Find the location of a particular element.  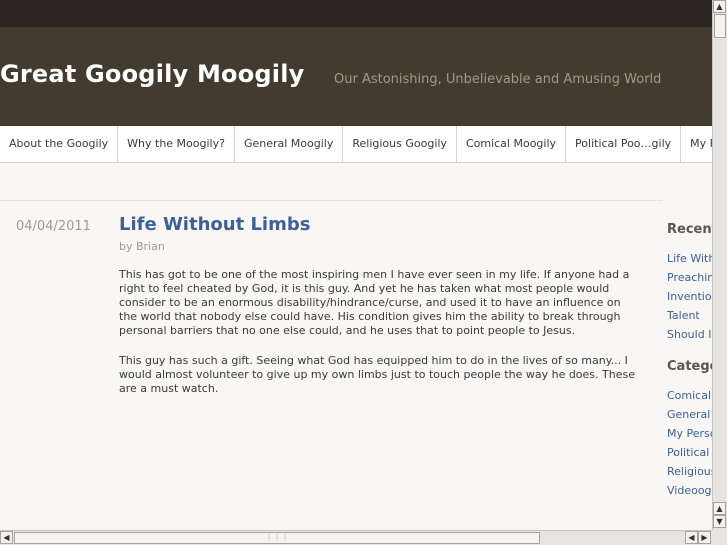

post-author: by Brian is located at coordinates (142, 246).